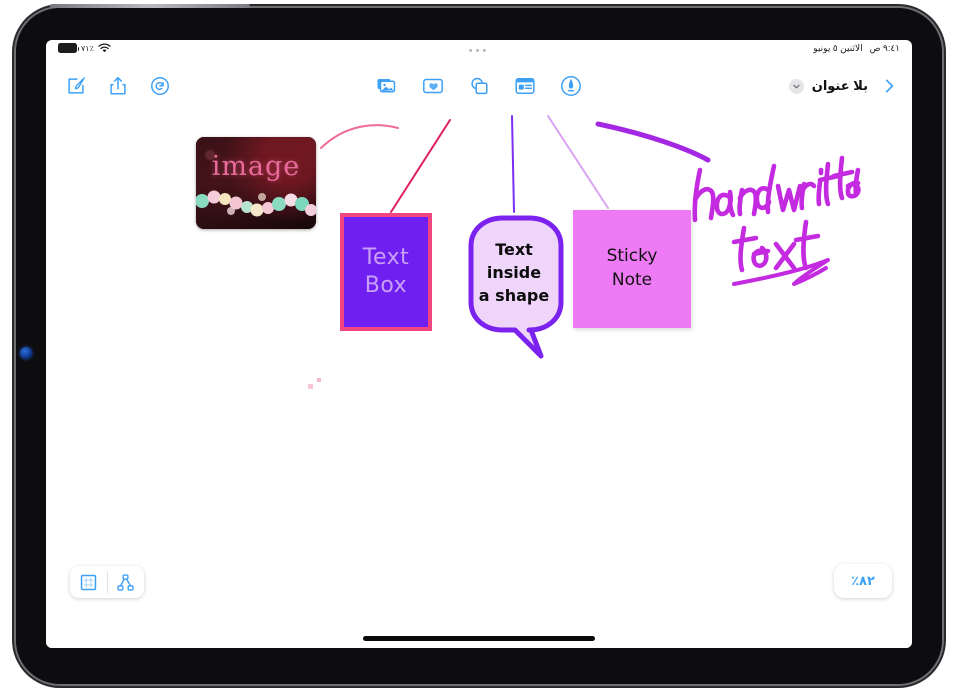 This screenshot has height=692, width=958. I want to click on toolbar-right-group: بلا عنوان, so click(845, 86).